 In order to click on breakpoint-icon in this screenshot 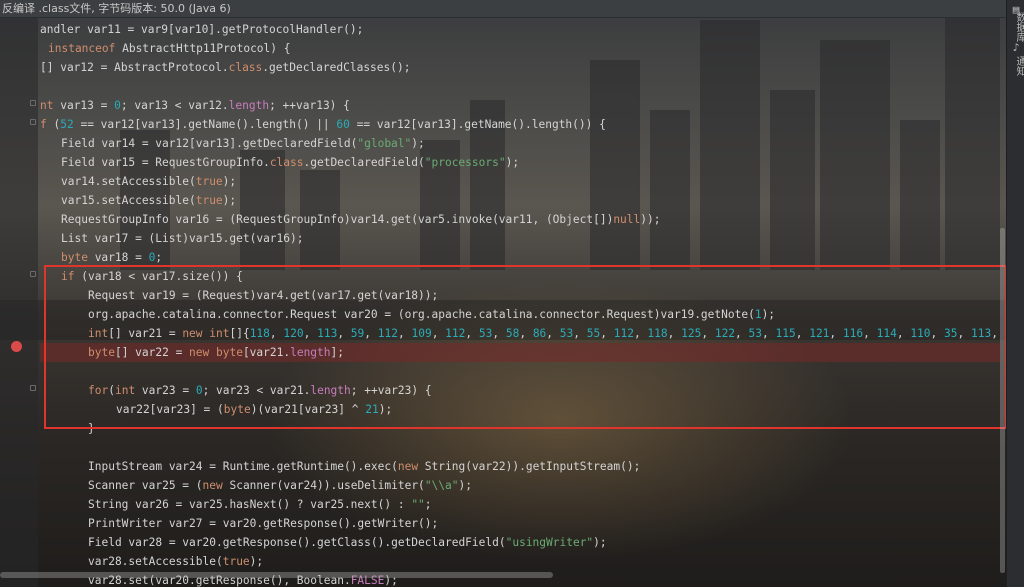, I will do `click(16, 346)`.